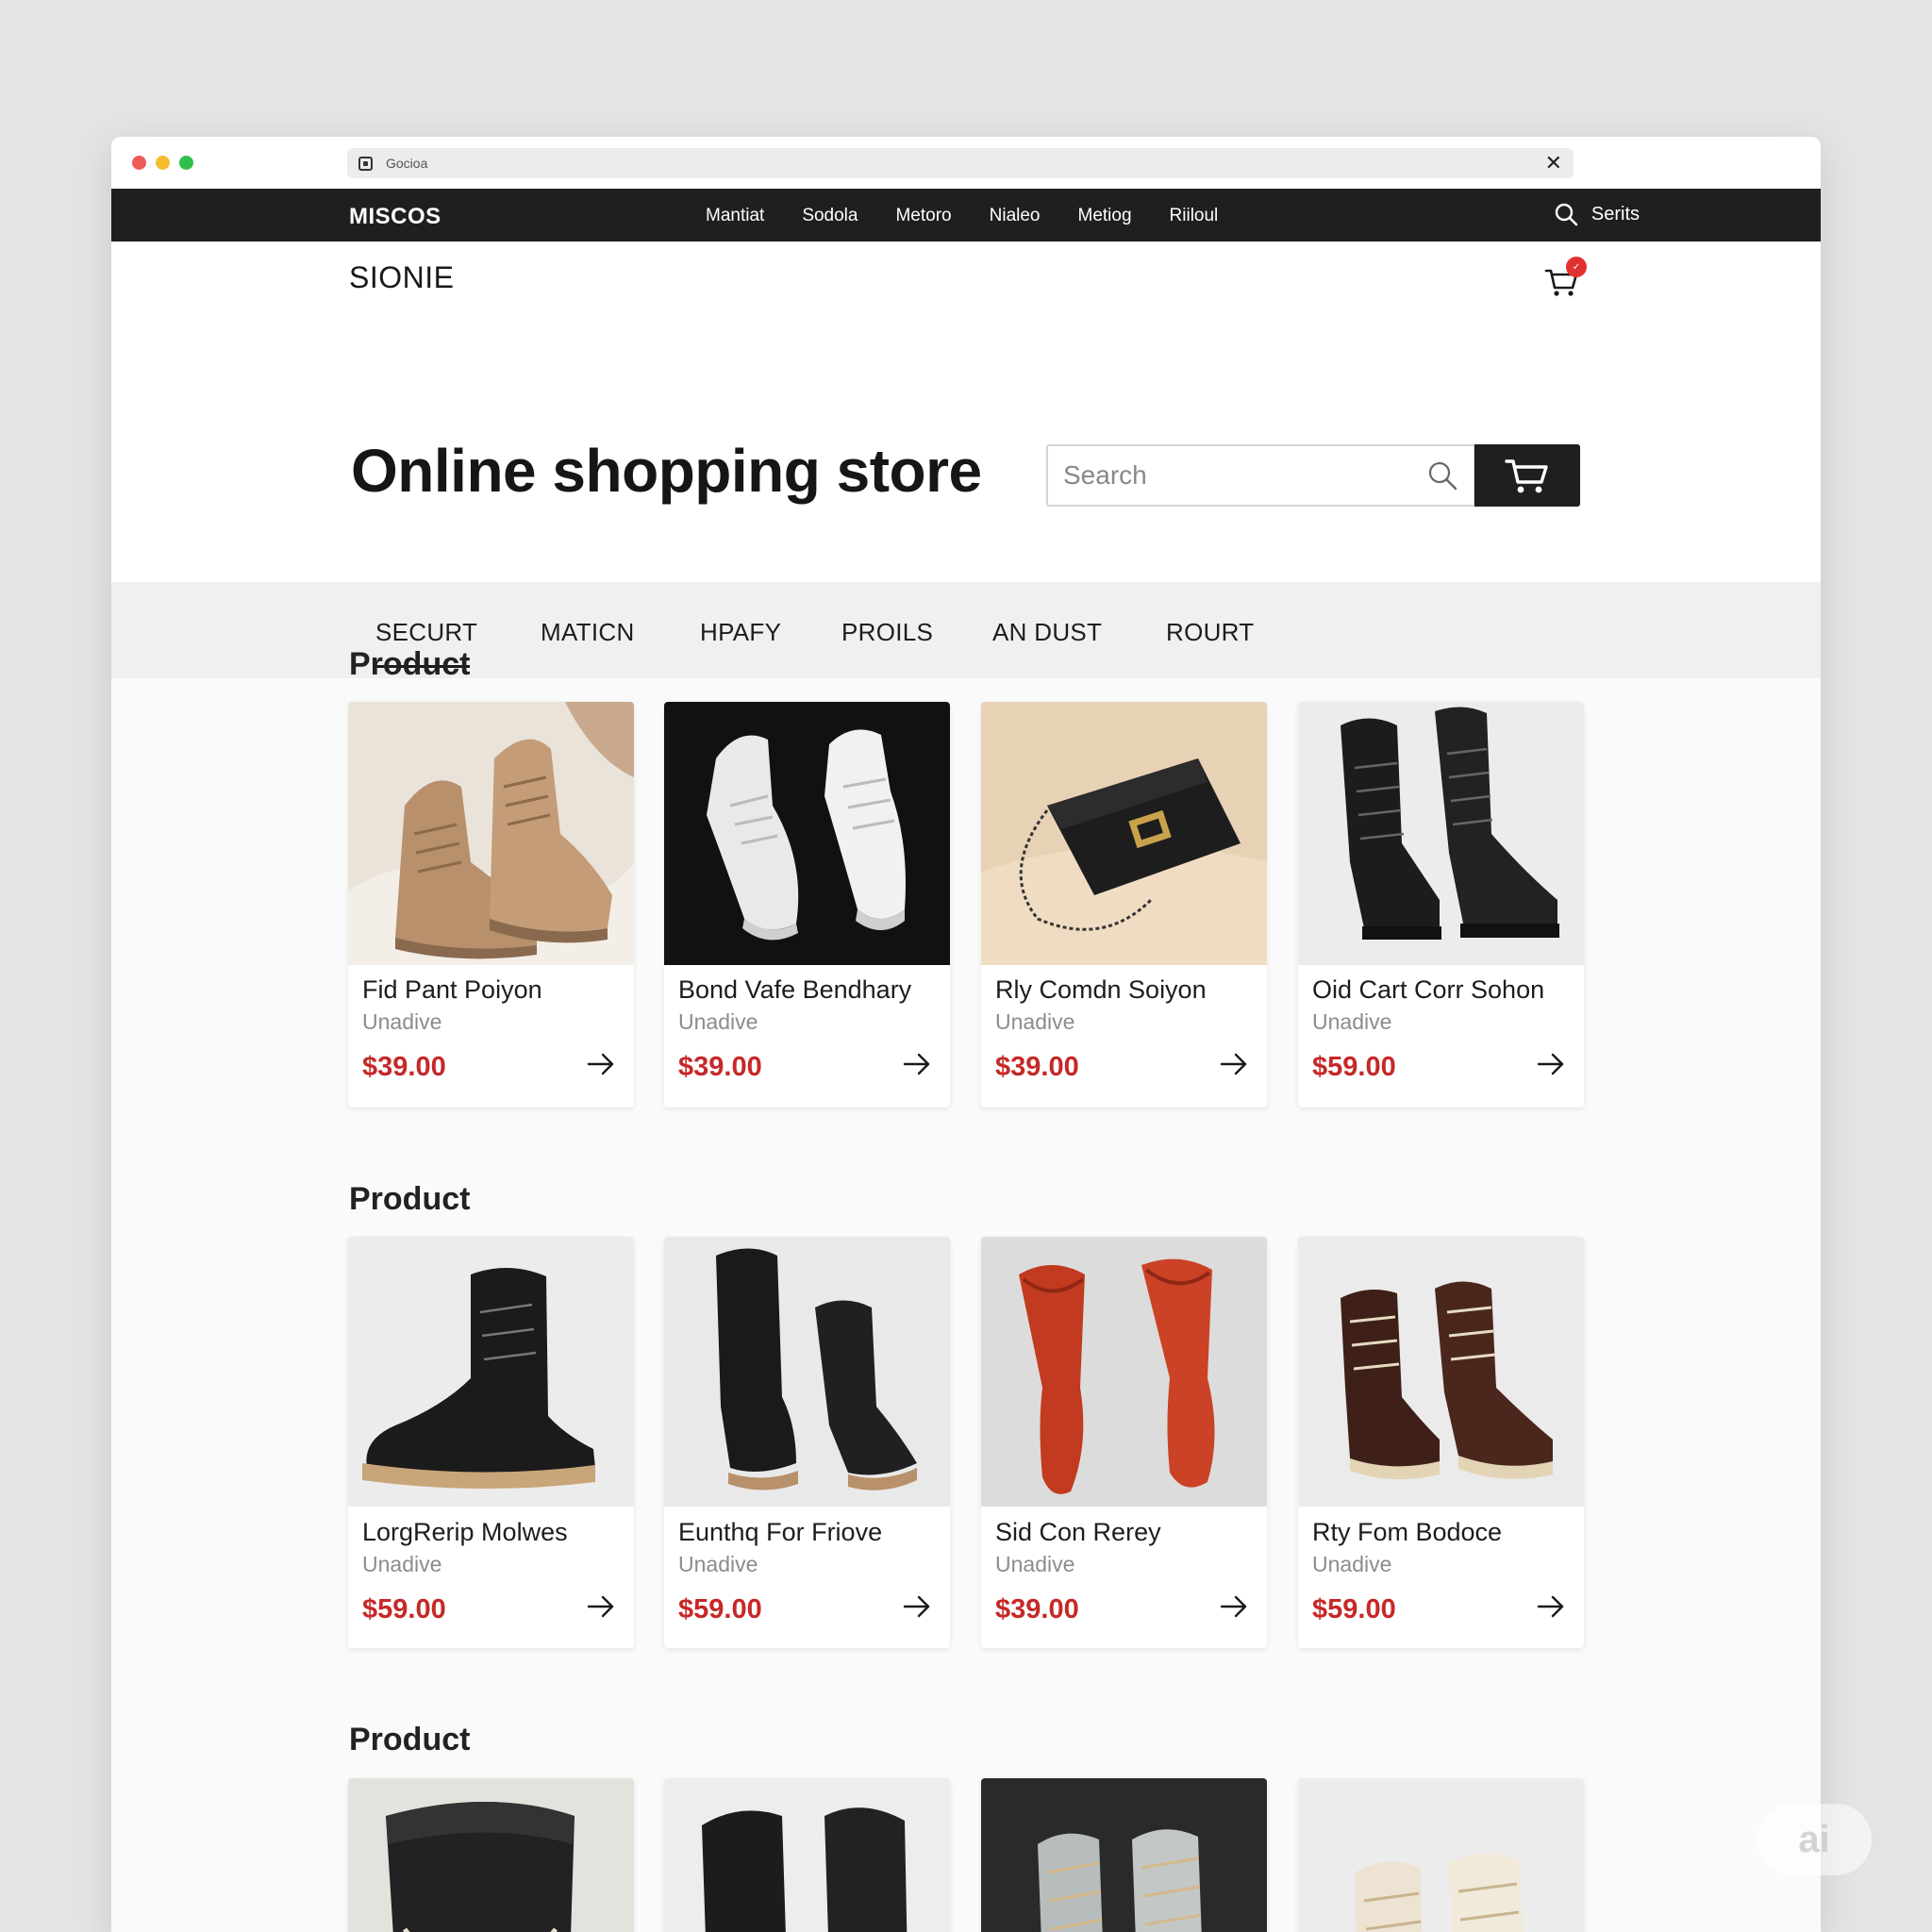  What do you see at coordinates (780, 1532) in the screenshot?
I see `product-name: Eunthq For Friove` at bounding box center [780, 1532].